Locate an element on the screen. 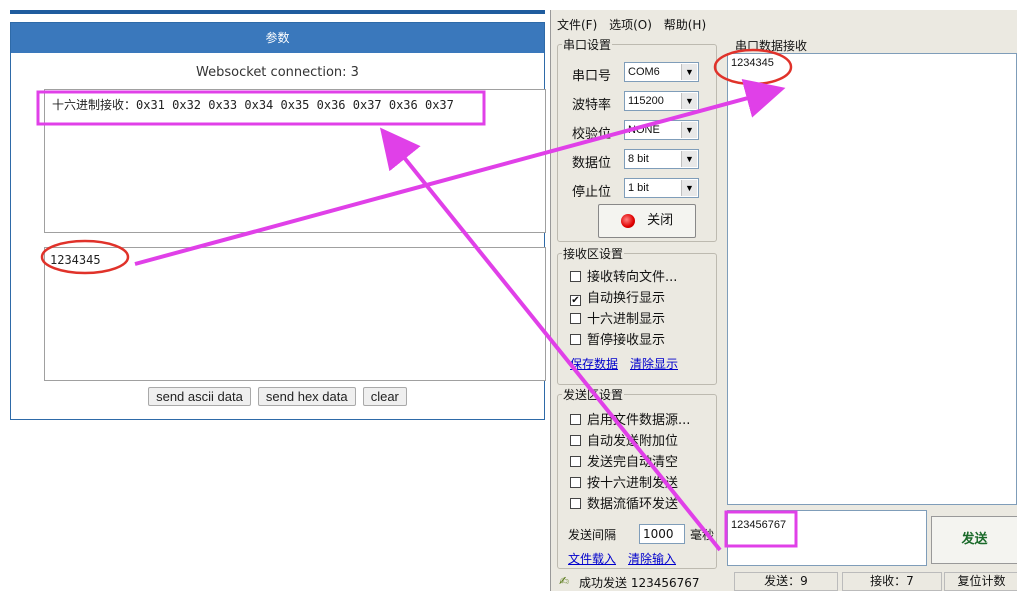  receive-area-title: 串口数据接收 is located at coordinates (771, 45).